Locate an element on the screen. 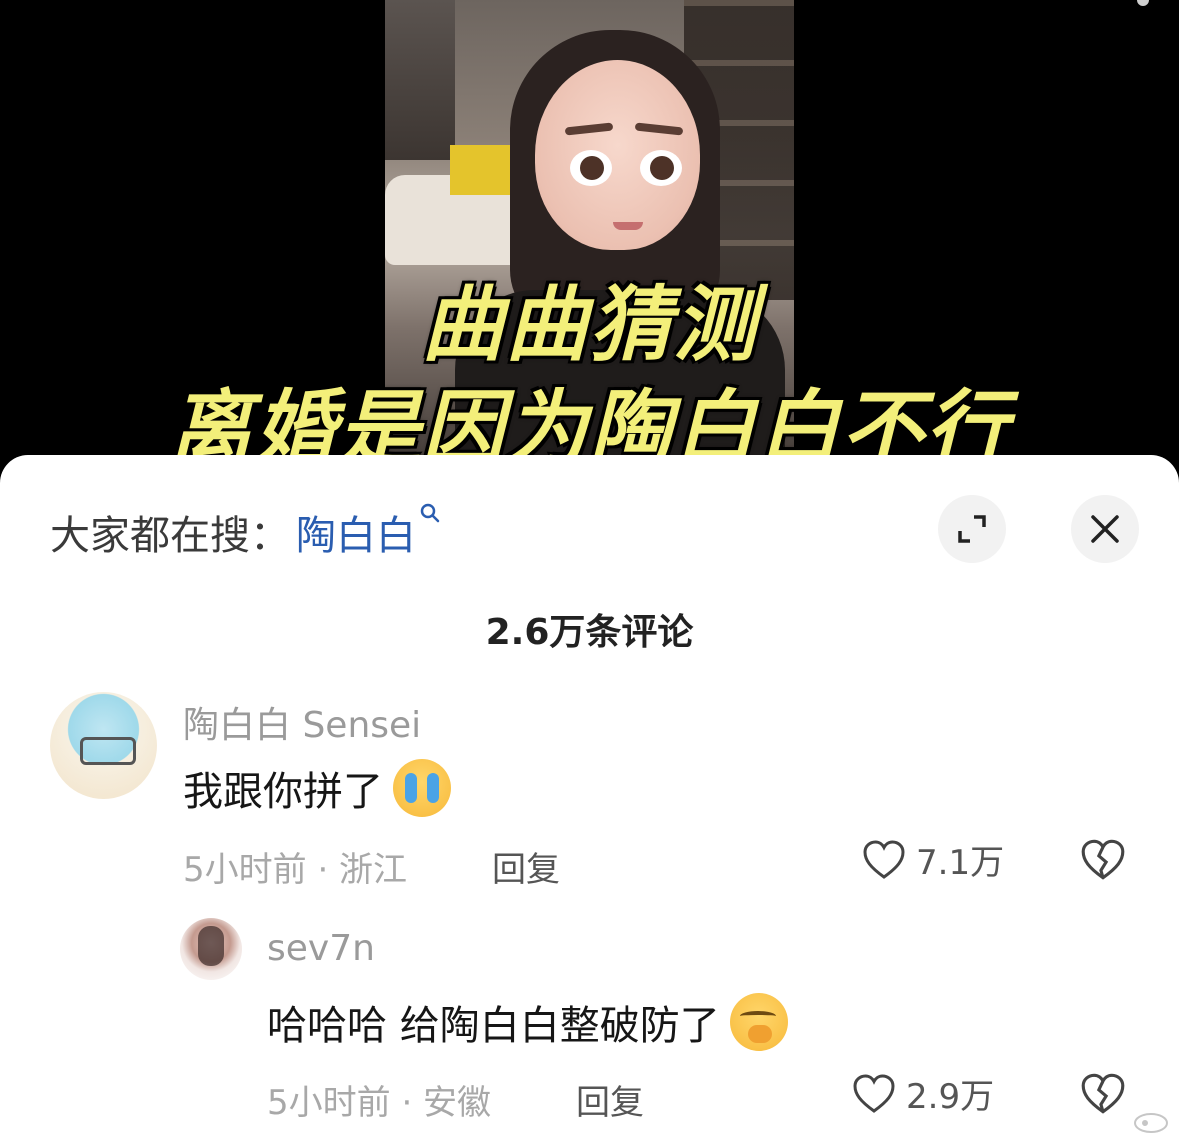  video-background-window is located at coordinates (420, 80).